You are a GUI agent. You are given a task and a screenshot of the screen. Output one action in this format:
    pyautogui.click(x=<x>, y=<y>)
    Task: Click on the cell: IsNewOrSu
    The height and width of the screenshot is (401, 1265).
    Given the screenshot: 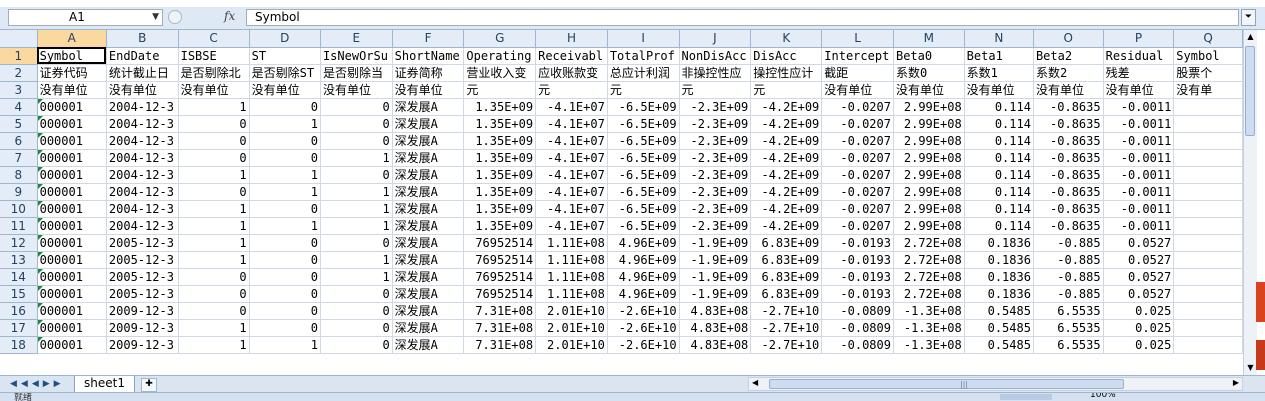 What is the action you would take?
    pyautogui.click(x=356, y=56)
    